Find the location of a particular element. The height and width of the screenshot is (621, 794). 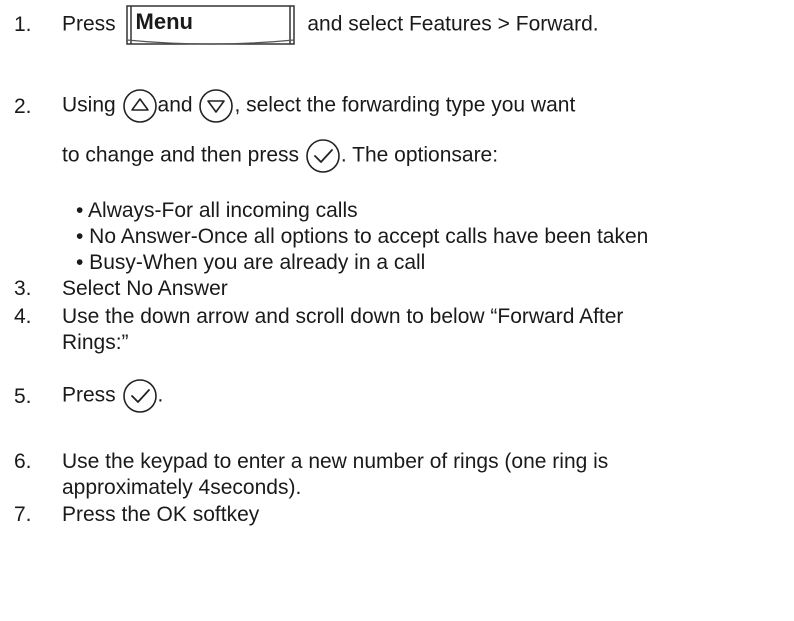

step-text: to change and then press is located at coordinates (181, 155).